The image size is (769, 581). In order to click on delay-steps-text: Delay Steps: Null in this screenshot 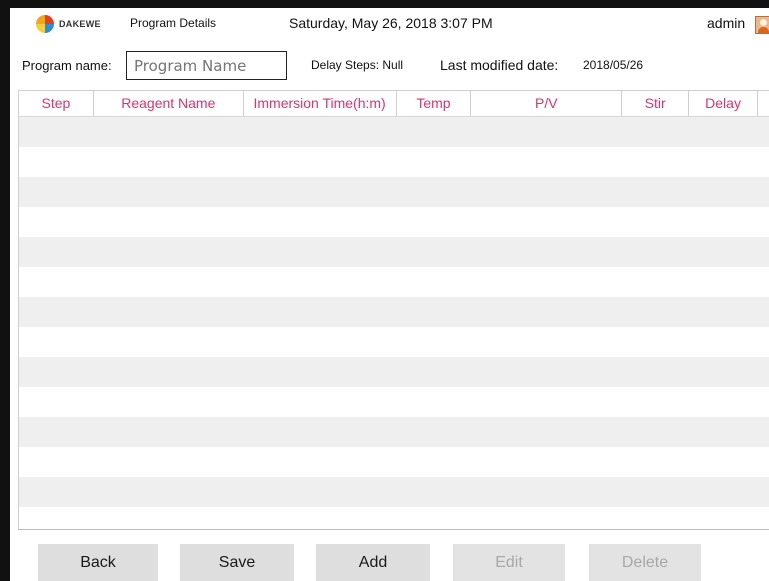, I will do `click(357, 65)`.